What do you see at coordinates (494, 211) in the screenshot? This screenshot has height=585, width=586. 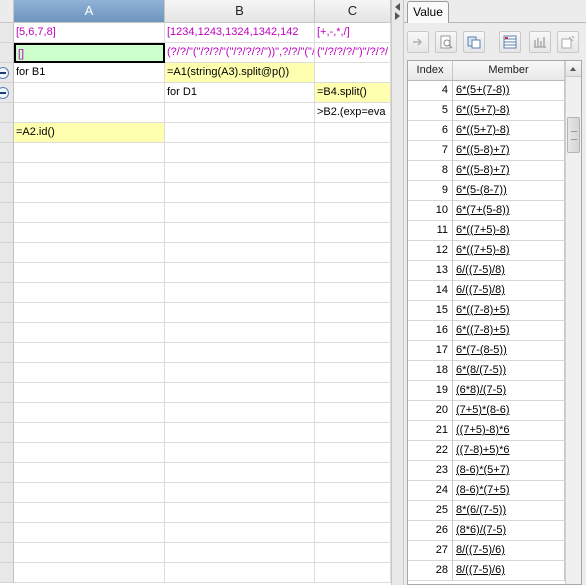 I see `table-row: 10 6*(7+(5-8))` at bounding box center [494, 211].